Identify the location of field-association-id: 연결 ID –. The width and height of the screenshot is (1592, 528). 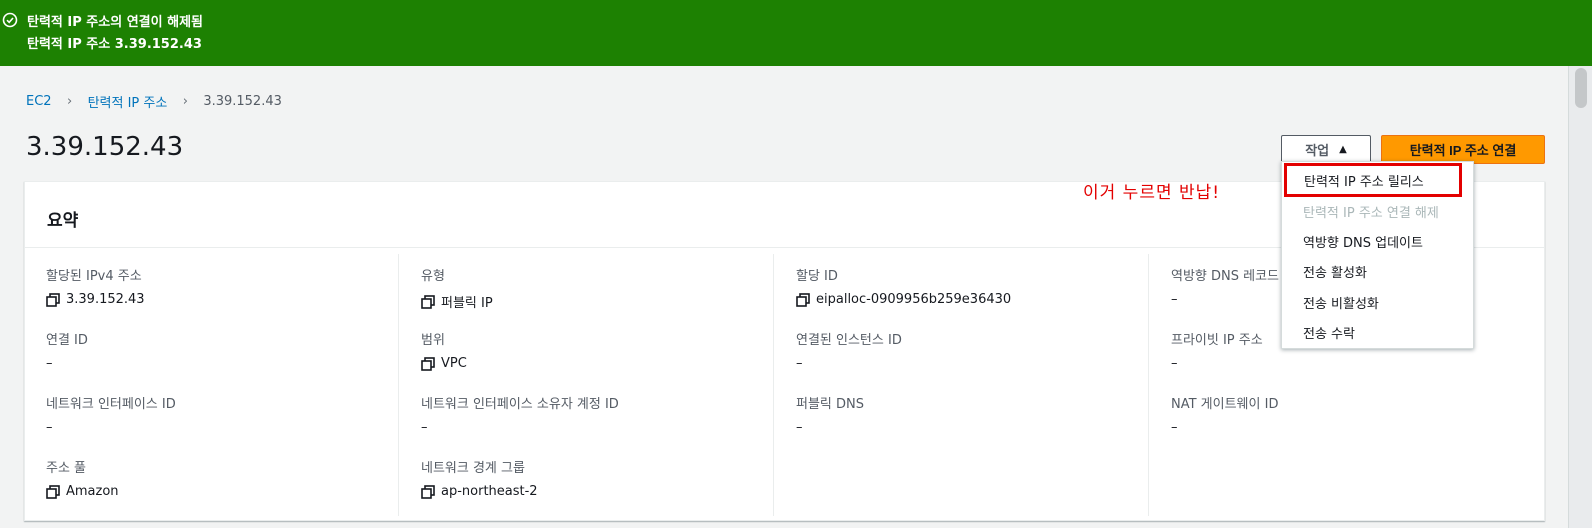
(67, 352).